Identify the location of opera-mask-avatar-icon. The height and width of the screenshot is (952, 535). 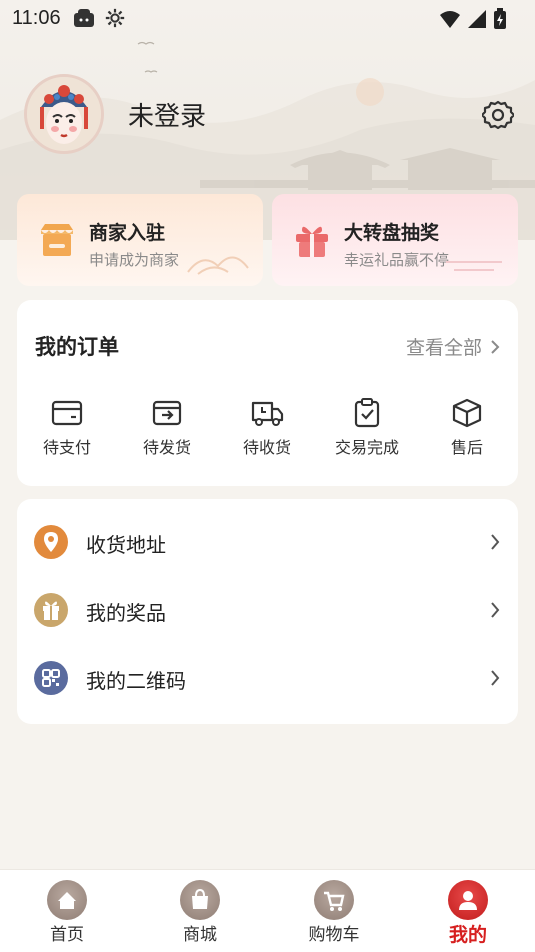
(64, 114).